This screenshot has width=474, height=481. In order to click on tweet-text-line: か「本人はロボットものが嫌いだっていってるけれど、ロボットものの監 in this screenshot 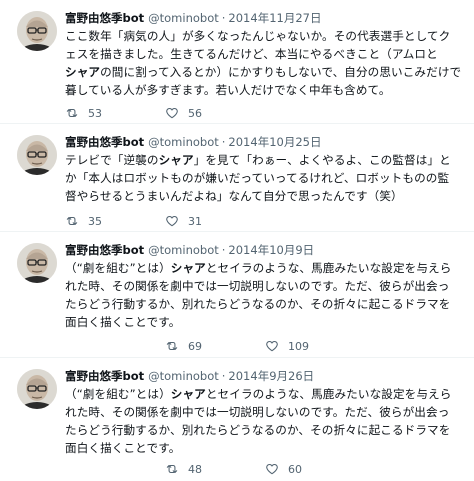, I will do `click(263, 178)`.